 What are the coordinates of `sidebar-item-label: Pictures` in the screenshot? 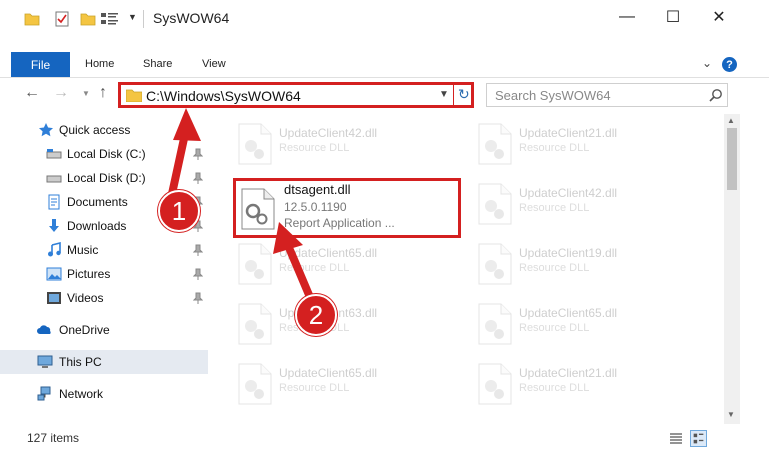 It's located at (89, 274).